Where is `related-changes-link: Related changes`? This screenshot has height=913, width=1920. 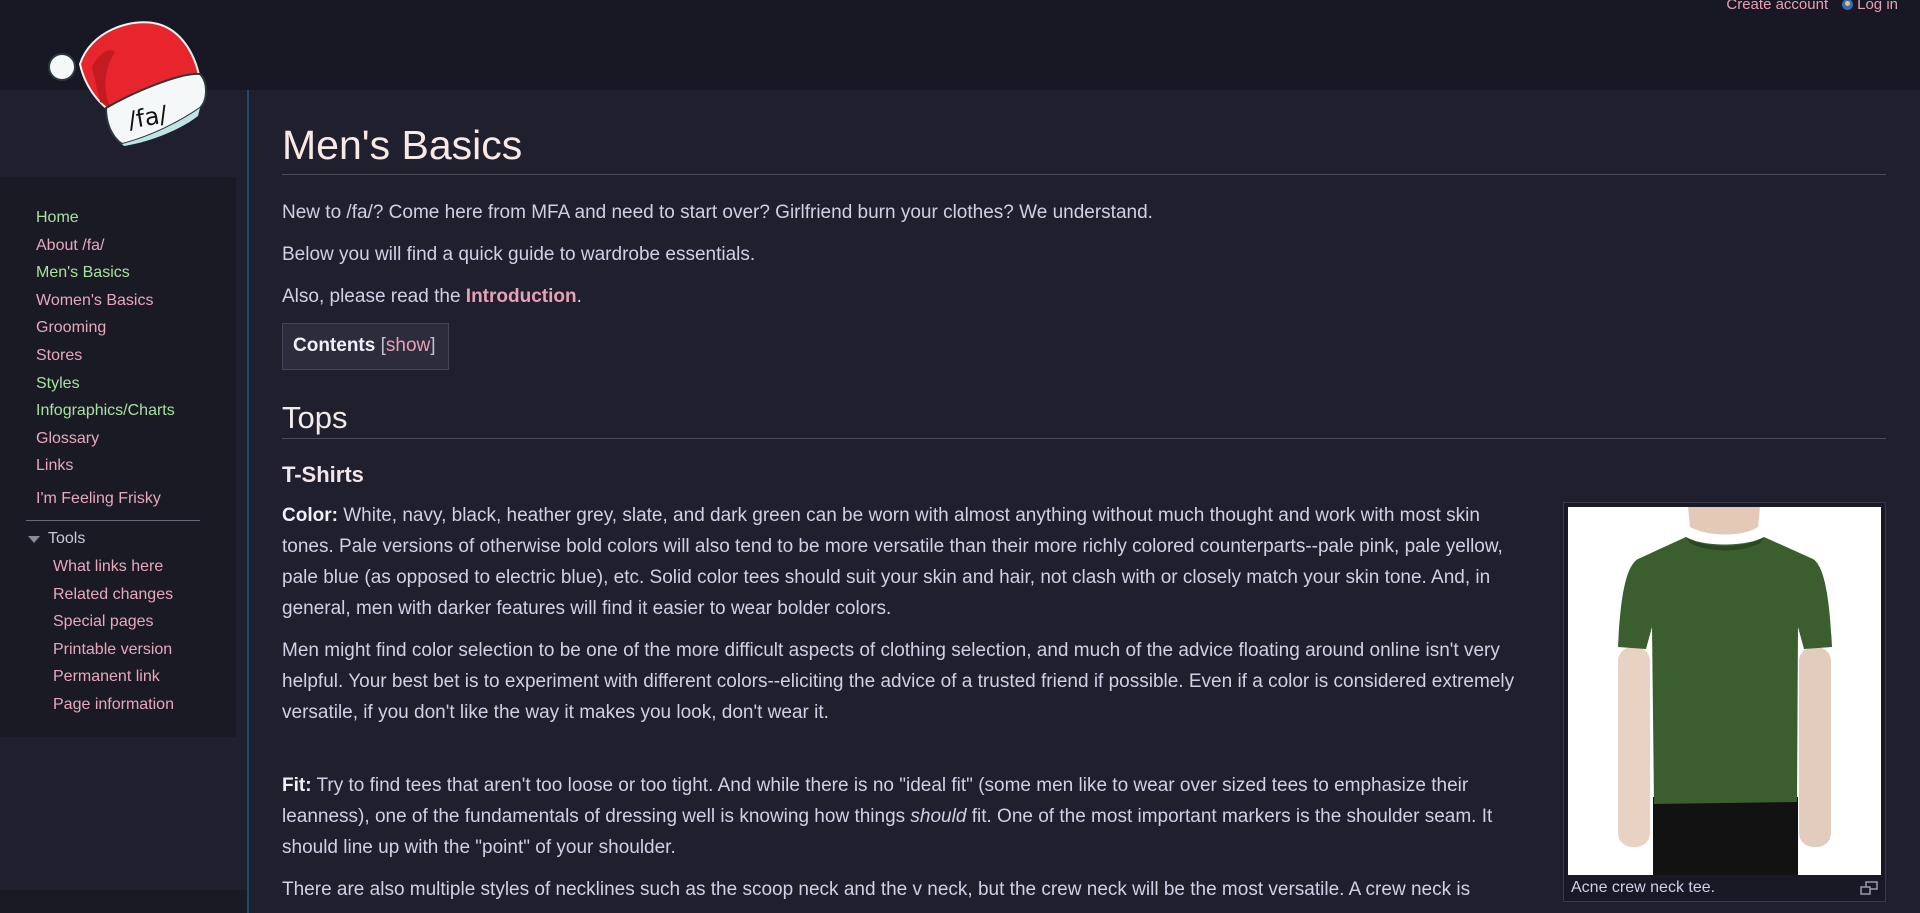
related-changes-link: Related changes is located at coordinates (113, 594).